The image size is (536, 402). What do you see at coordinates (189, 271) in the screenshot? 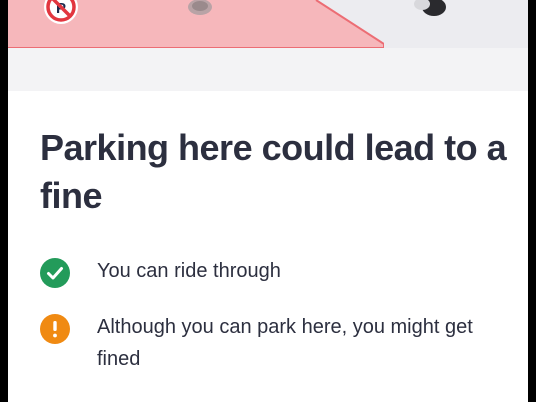
I see `rule-text: You can ride through` at bounding box center [189, 271].